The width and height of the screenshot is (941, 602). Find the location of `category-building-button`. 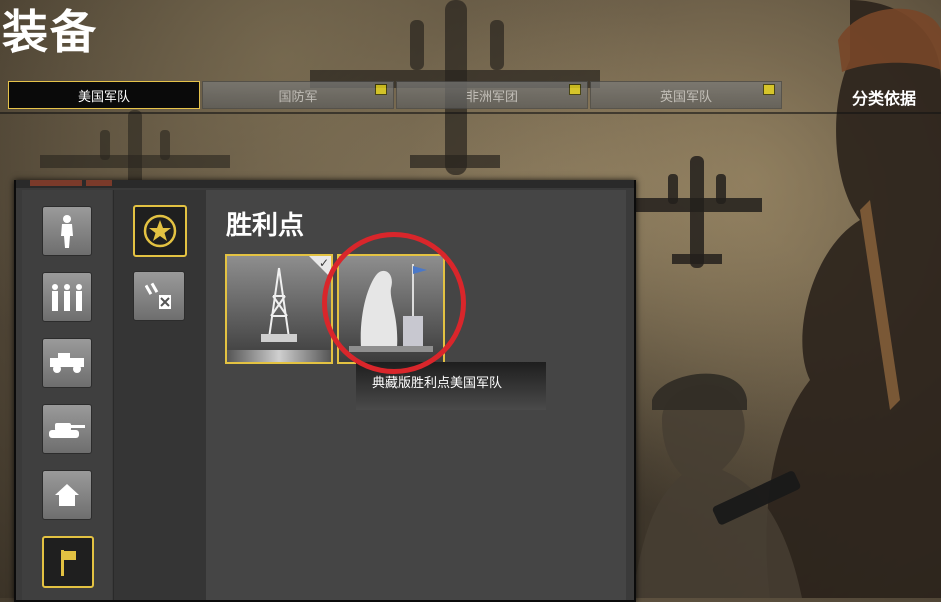

category-building-button is located at coordinates (67, 495).